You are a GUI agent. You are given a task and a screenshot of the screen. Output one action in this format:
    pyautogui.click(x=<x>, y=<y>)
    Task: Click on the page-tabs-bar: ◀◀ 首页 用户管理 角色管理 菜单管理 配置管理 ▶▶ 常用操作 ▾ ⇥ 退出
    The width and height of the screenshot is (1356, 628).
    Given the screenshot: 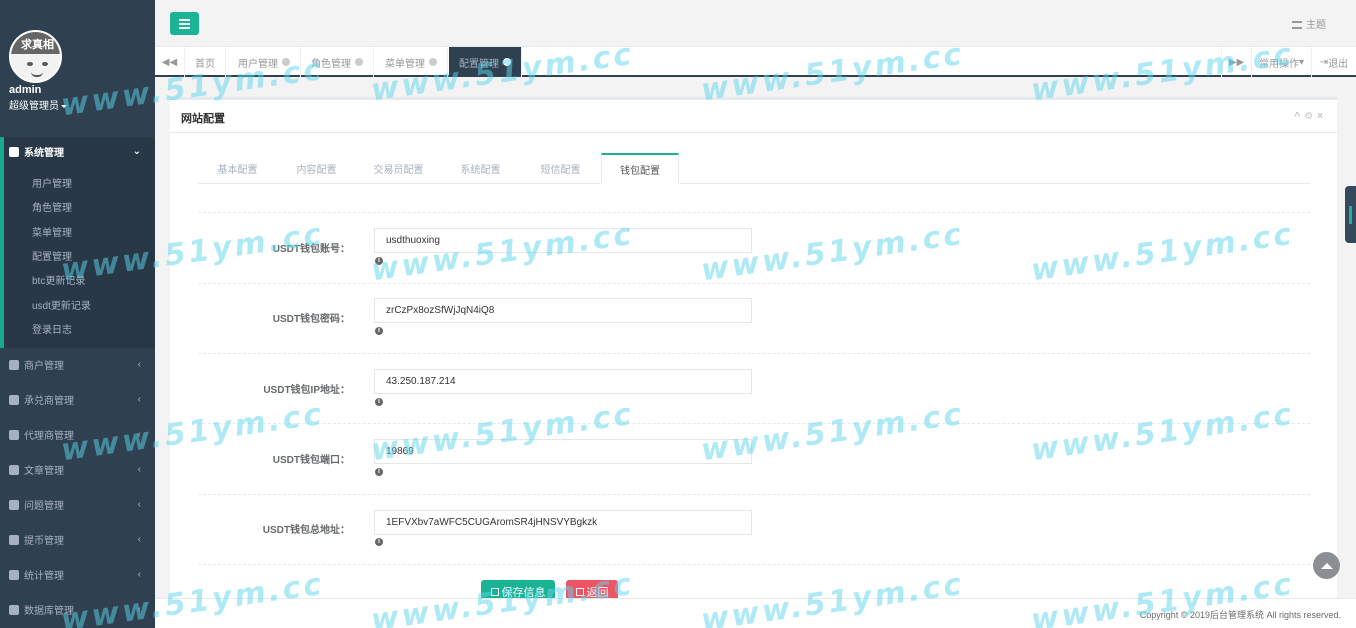 What is the action you would take?
    pyautogui.click(x=755, y=62)
    